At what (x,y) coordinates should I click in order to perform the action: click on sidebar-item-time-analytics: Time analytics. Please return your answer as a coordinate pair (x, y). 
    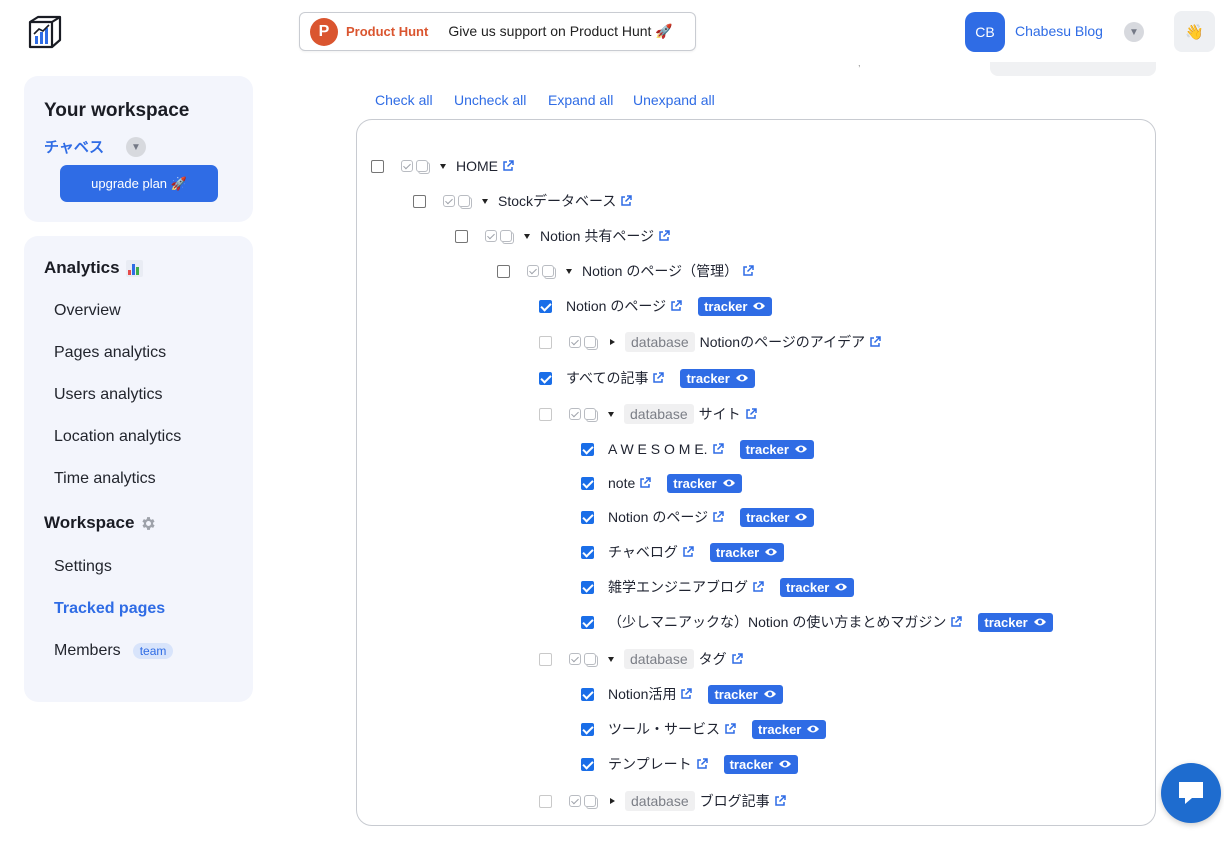
    Looking at the image, I should click on (105, 479).